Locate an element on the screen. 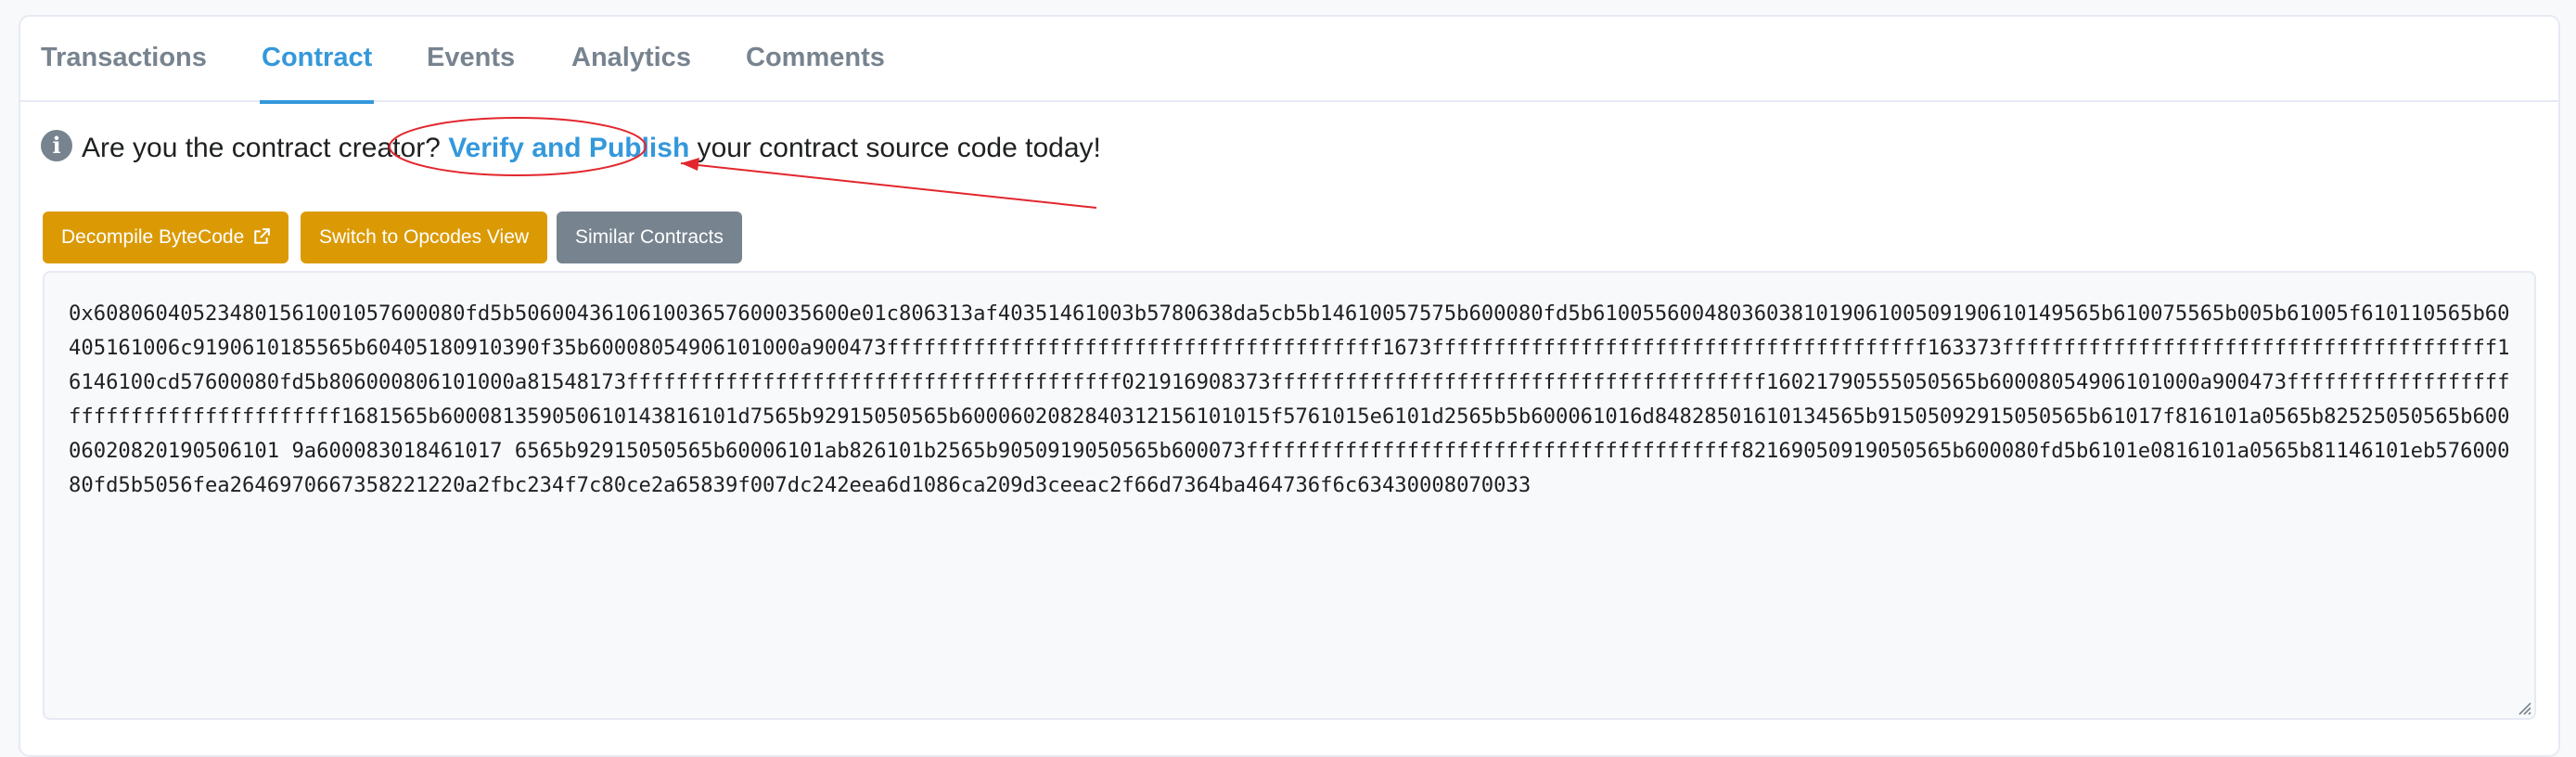 The width and height of the screenshot is (2576, 757). external-link-icon is located at coordinates (262, 236).